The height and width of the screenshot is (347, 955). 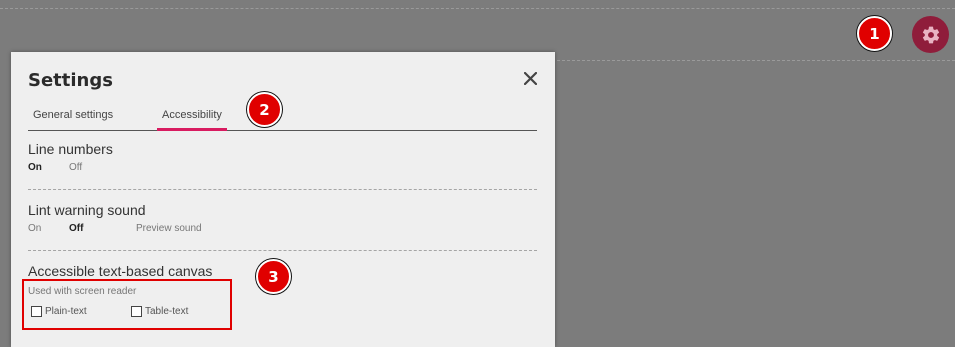 What do you see at coordinates (874, 33) in the screenshot?
I see `annotation-marker-1: 1` at bounding box center [874, 33].